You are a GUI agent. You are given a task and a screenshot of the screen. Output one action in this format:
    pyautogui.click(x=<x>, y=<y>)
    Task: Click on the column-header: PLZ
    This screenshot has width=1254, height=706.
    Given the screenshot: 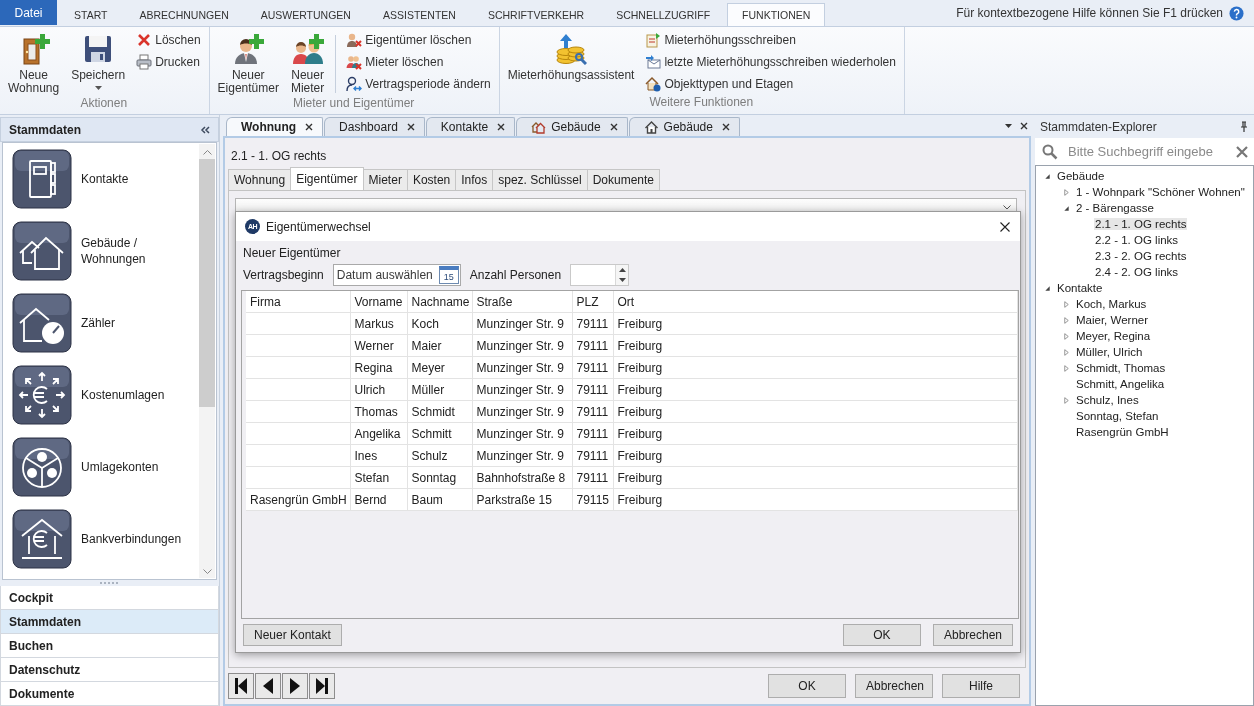 What is the action you would take?
    pyautogui.click(x=592, y=302)
    